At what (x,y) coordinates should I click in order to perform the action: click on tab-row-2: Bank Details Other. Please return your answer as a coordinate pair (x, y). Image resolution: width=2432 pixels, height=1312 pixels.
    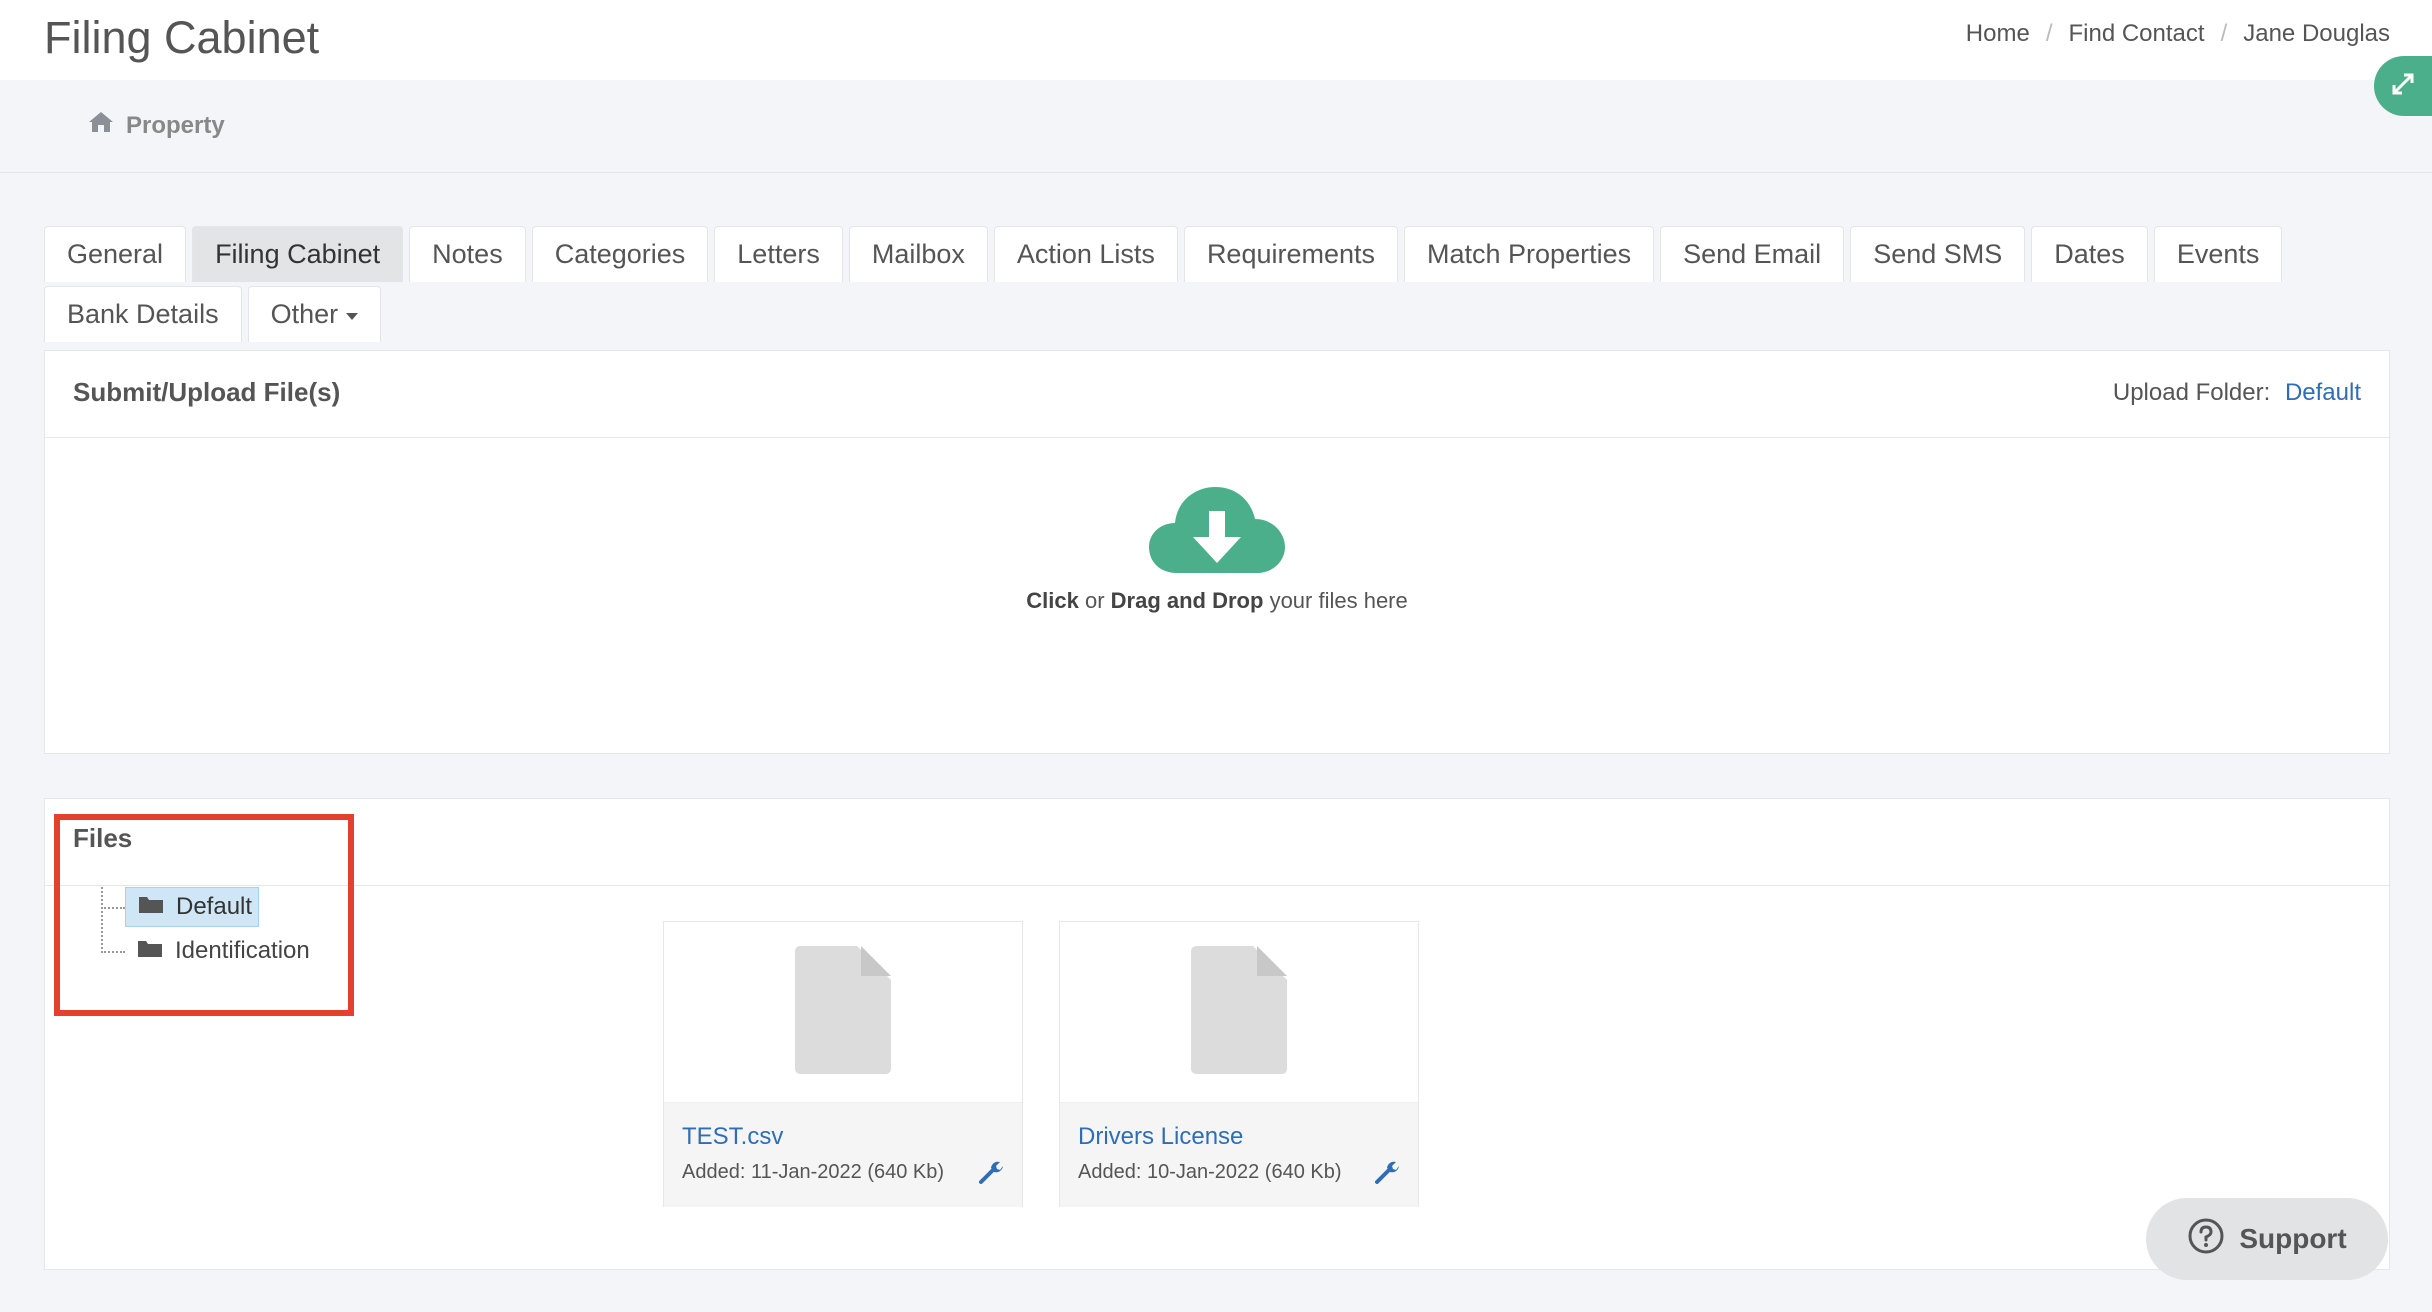
    Looking at the image, I should click on (1194, 314).